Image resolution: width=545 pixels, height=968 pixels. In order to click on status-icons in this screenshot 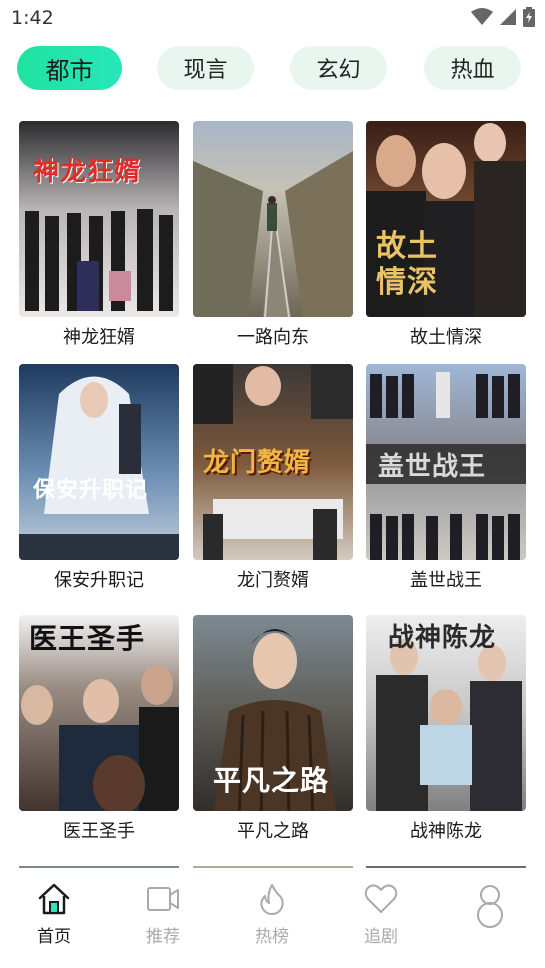, I will do `click(503, 17)`.